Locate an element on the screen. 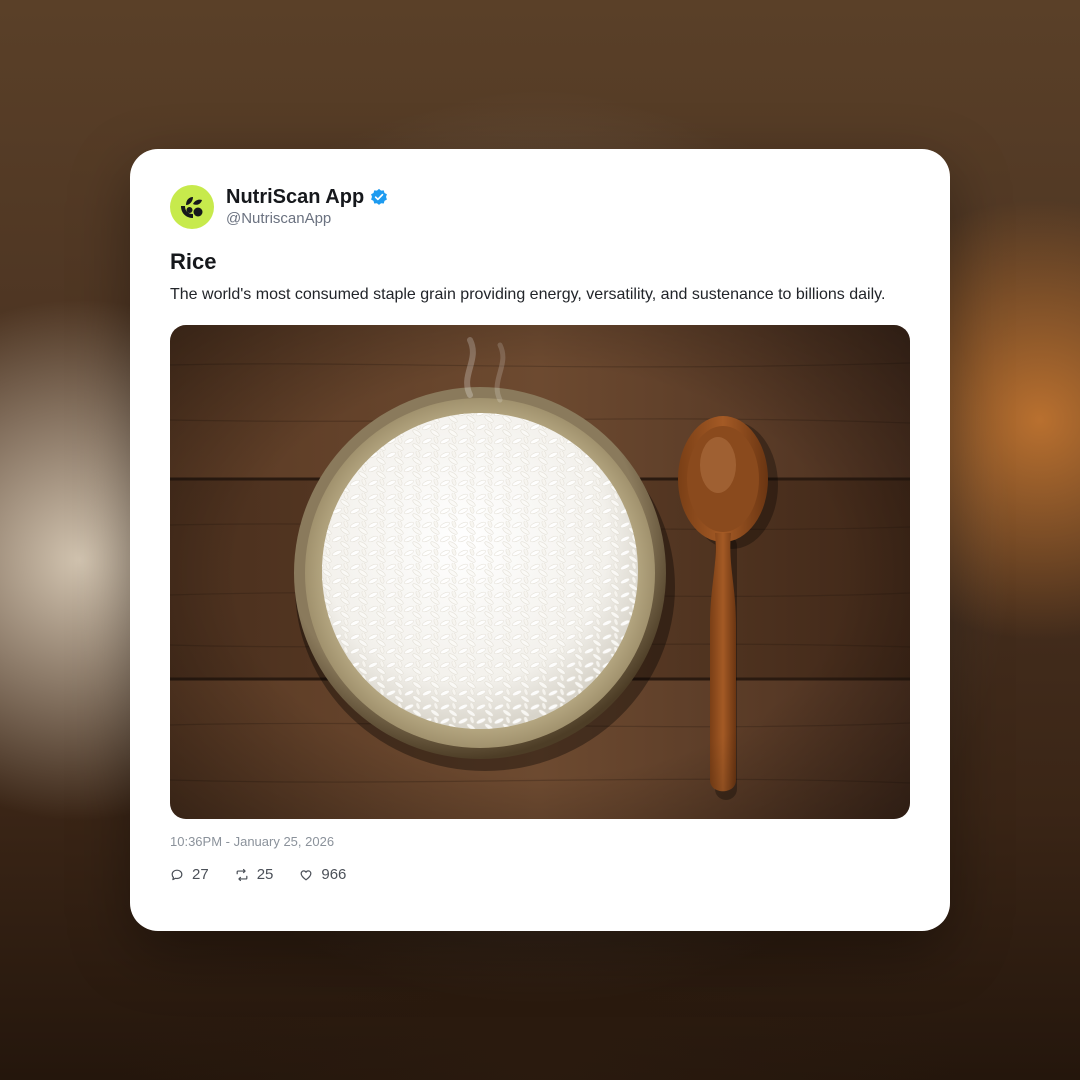  author-handle: @NutriscanApp is located at coordinates (307, 219).